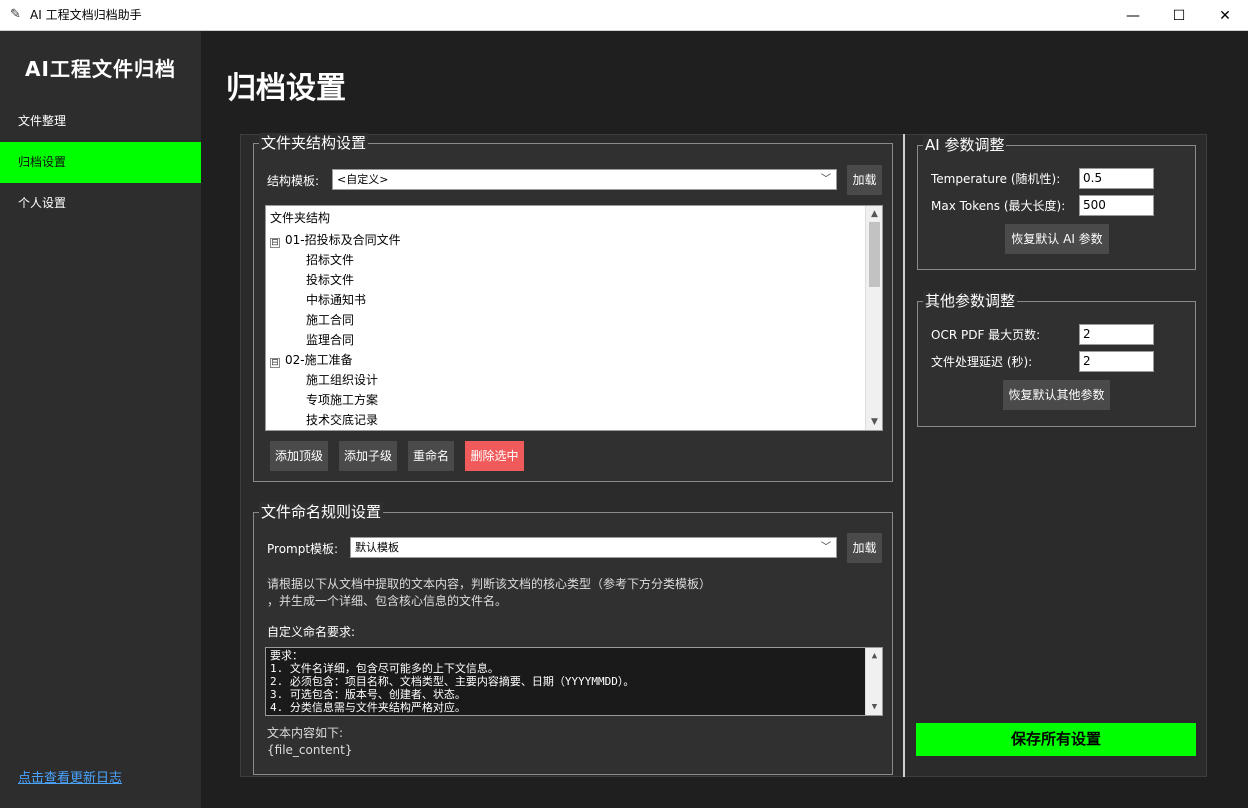 The image size is (1248, 808). What do you see at coordinates (1116, 361) in the screenshot?
I see `process-delay-input: 2` at bounding box center [1116, 361].